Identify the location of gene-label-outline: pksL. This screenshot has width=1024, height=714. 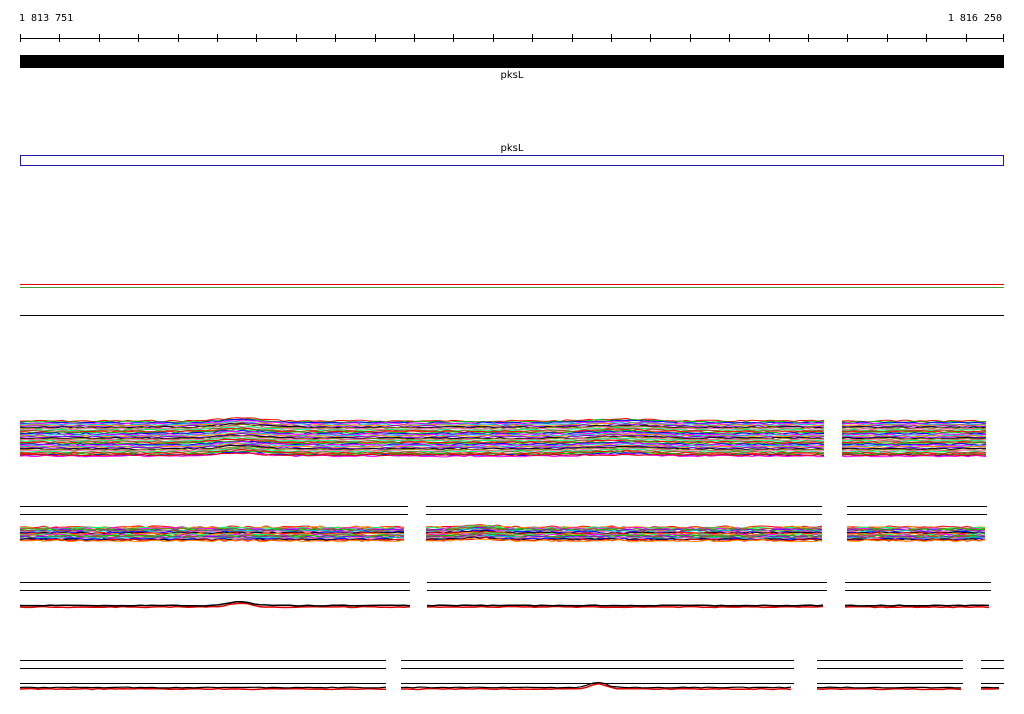
(512, 148).